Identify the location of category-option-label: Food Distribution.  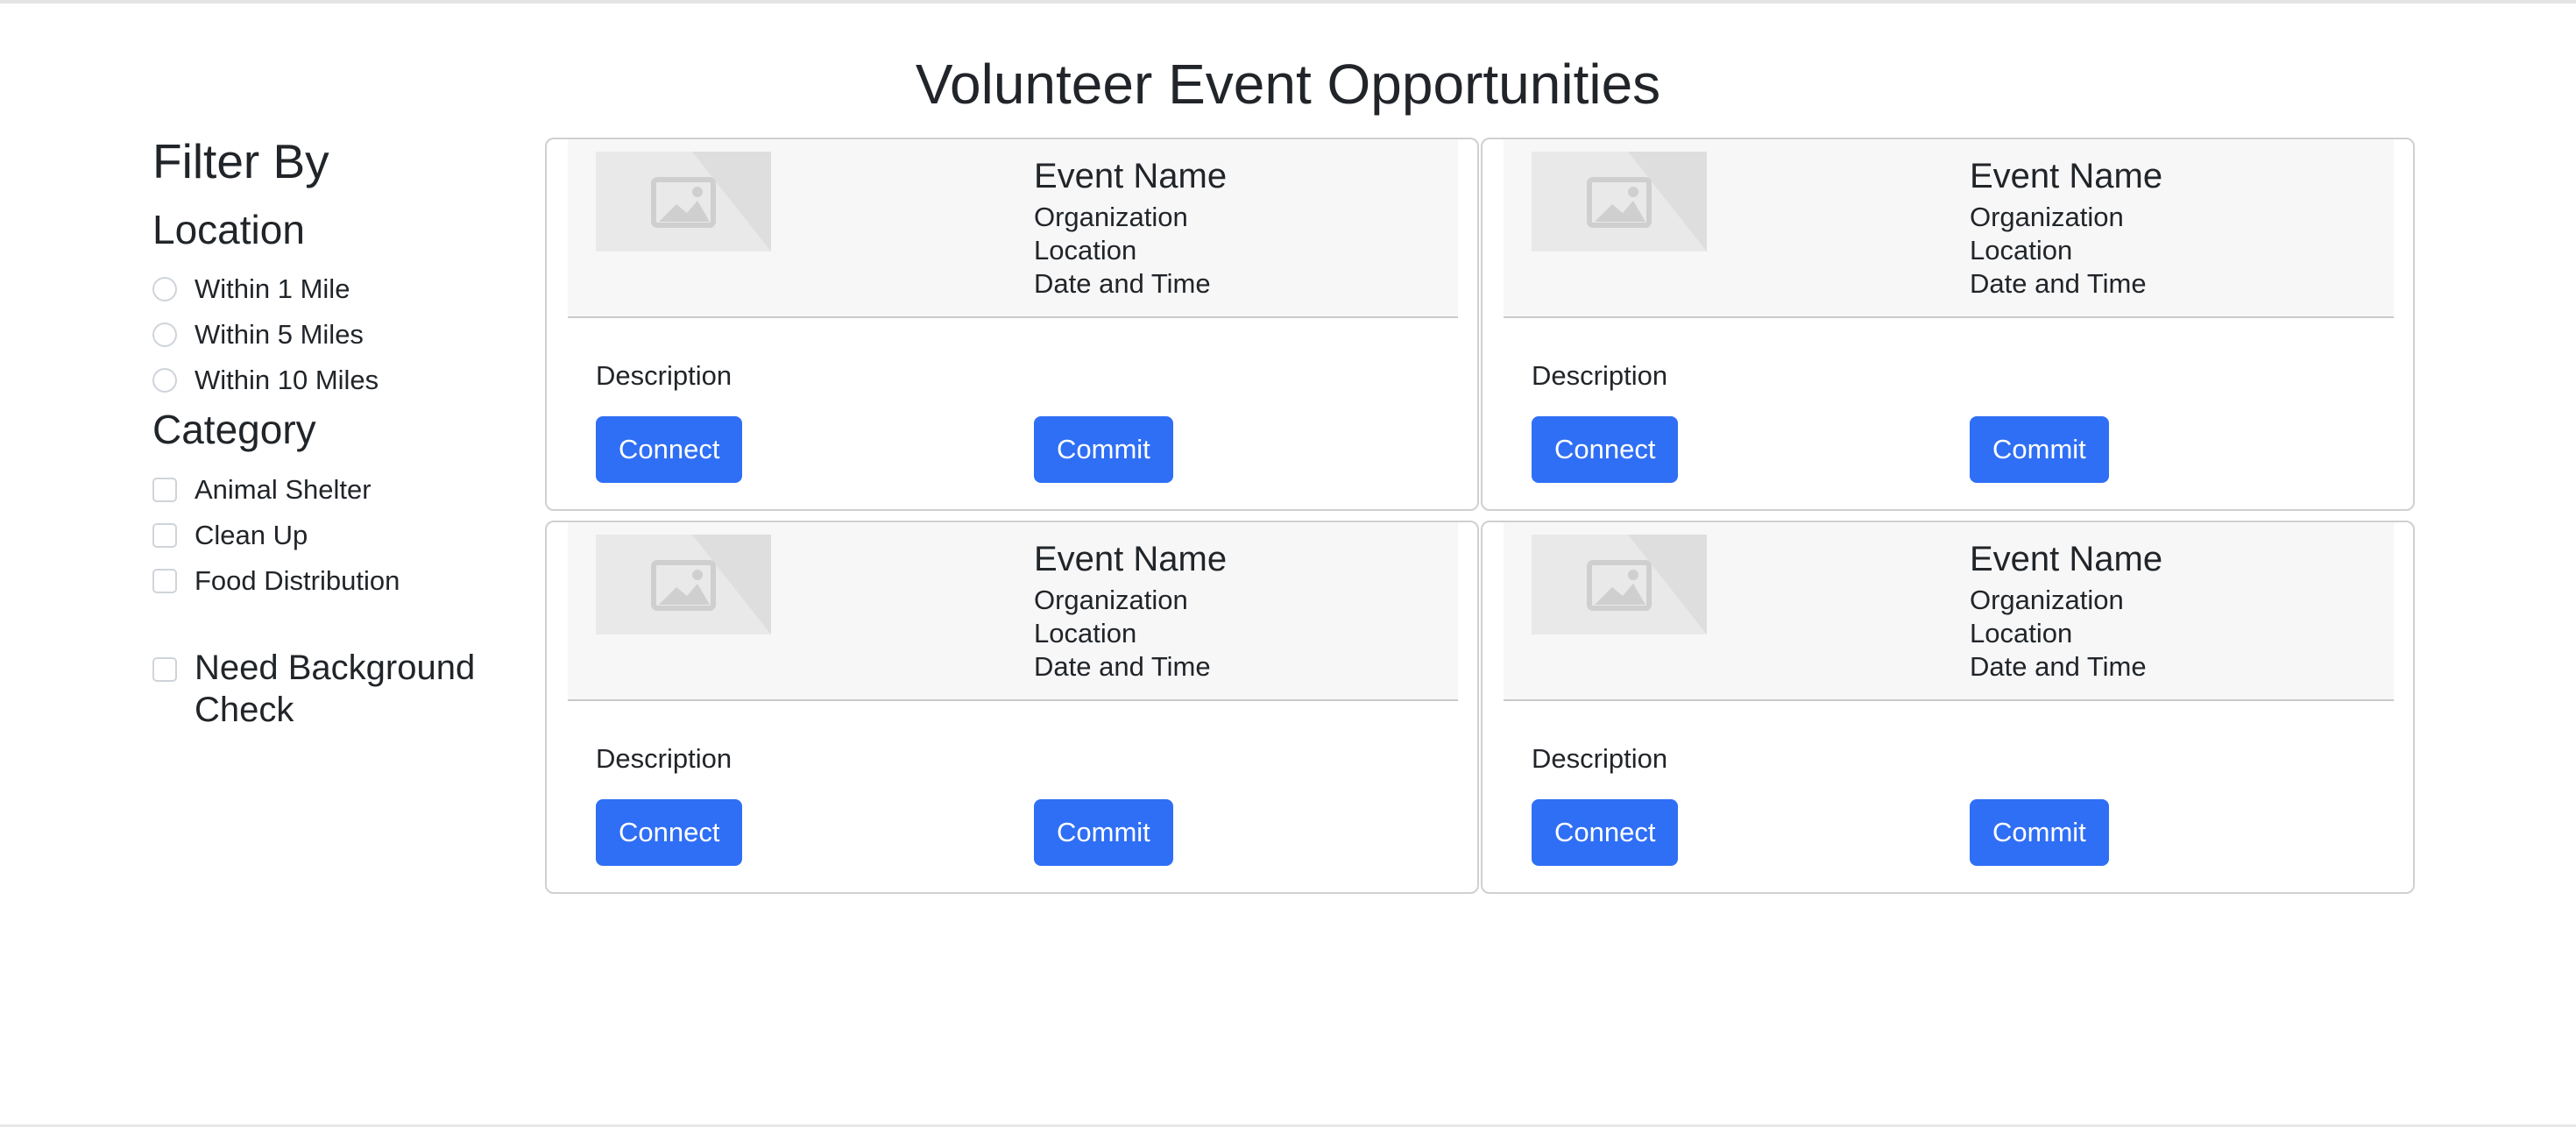
(297, 581).